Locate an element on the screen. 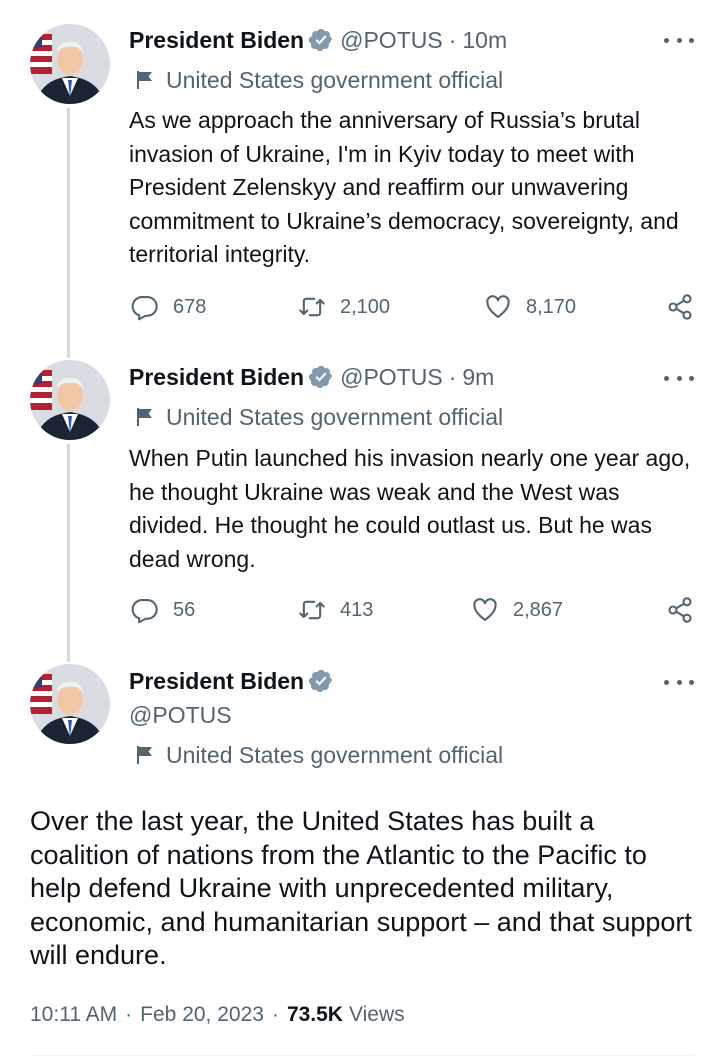  reply-count: 678 is located at coordinates (190, 306).